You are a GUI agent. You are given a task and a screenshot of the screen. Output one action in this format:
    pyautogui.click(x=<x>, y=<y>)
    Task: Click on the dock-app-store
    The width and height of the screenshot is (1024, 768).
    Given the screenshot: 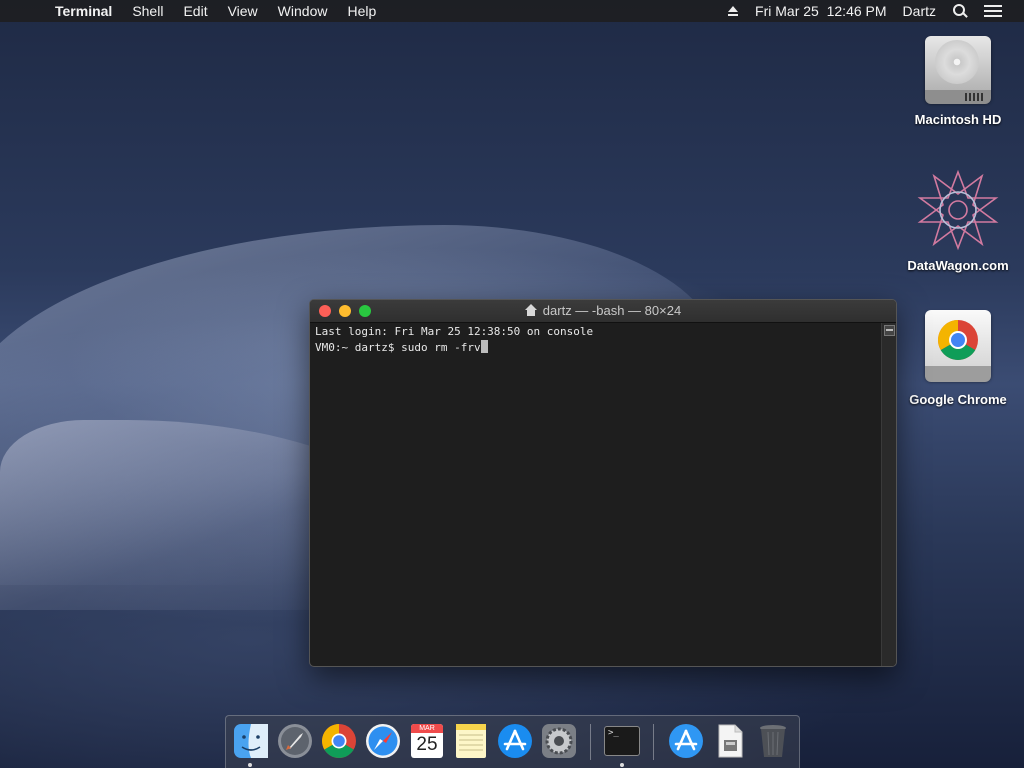 What is the action you would take?
    pyautogui.click(x=515, y=741)
    